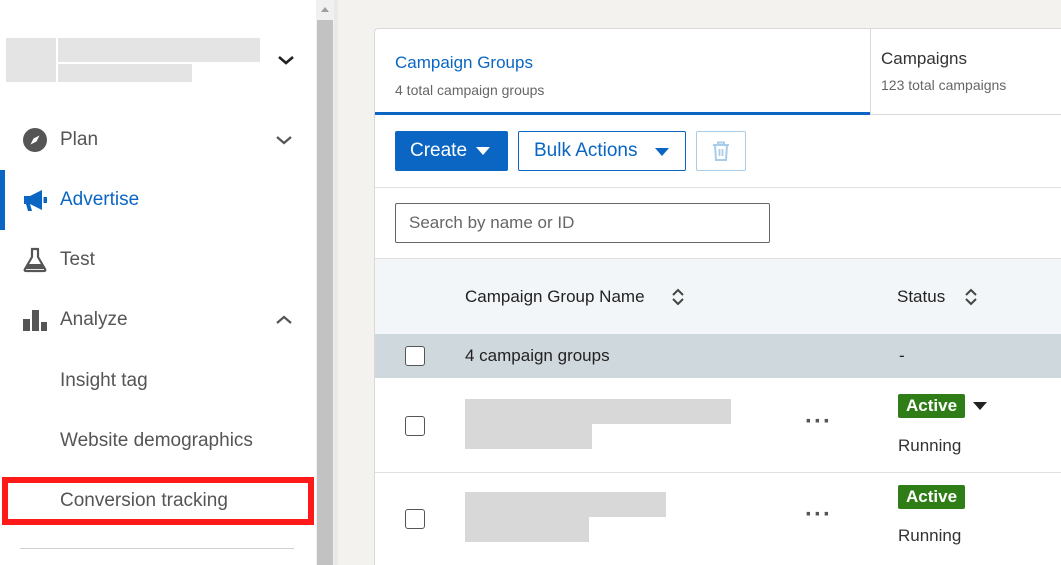 This screenshot has width=1061, height=565. I want to click on tab-campaign-groups-title: Campaign Groups, so click(464, 62).